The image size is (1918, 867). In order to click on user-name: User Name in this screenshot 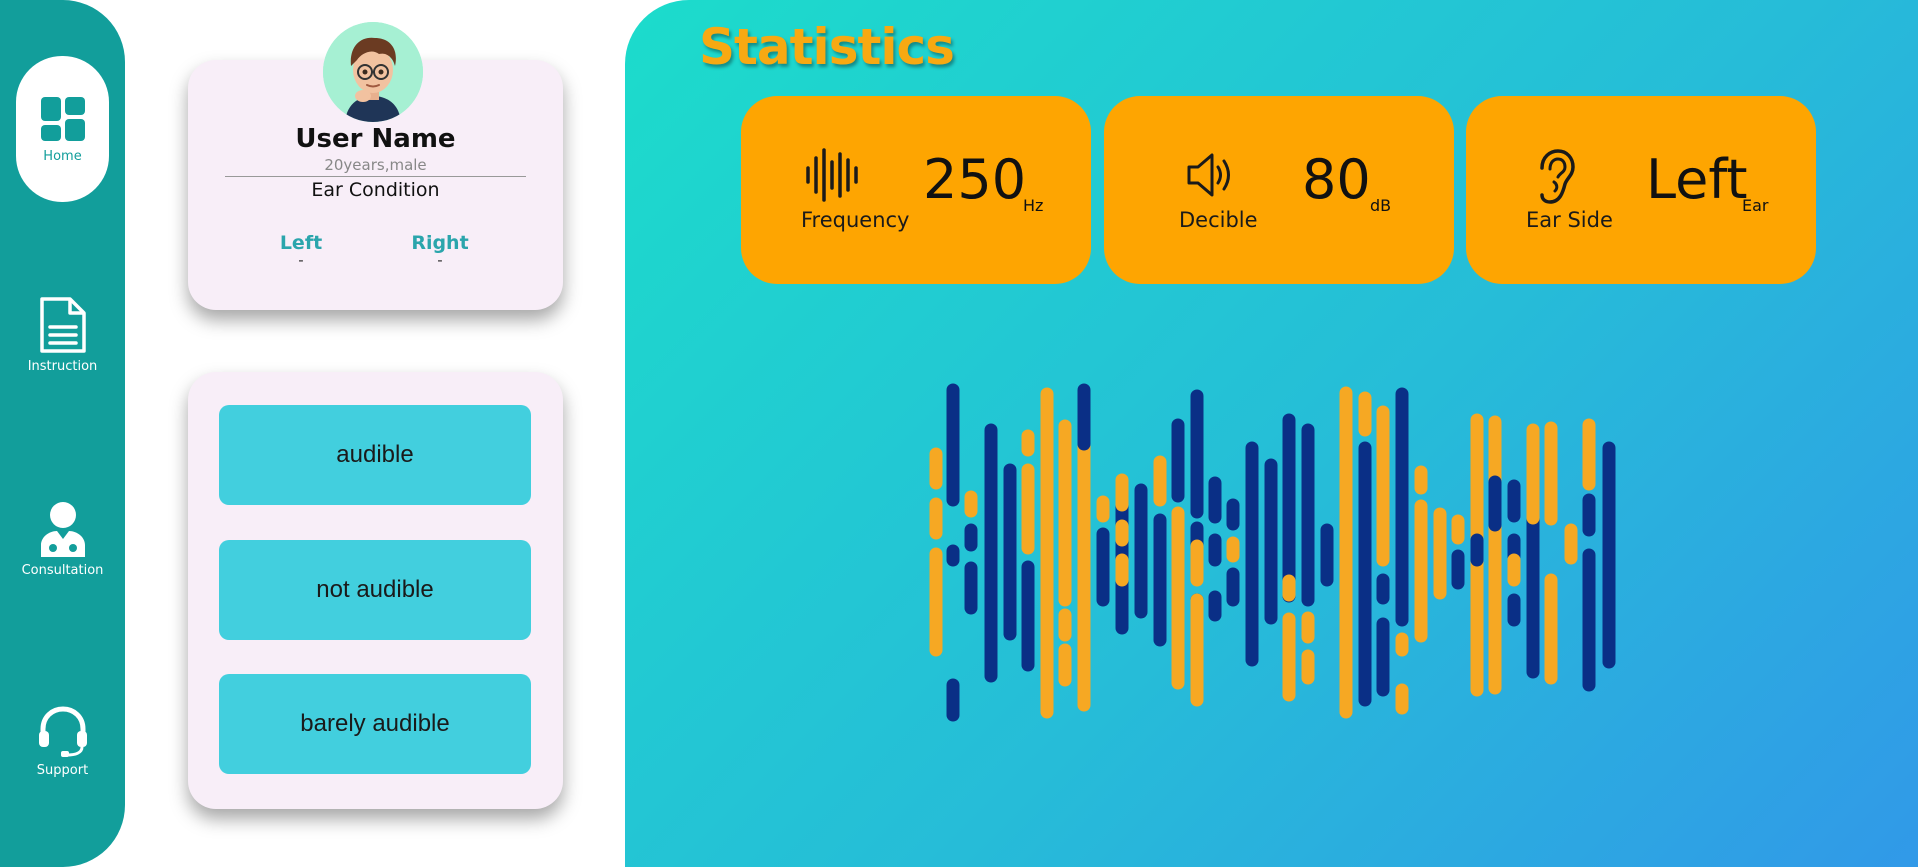, I will do `click(375, 139)`.